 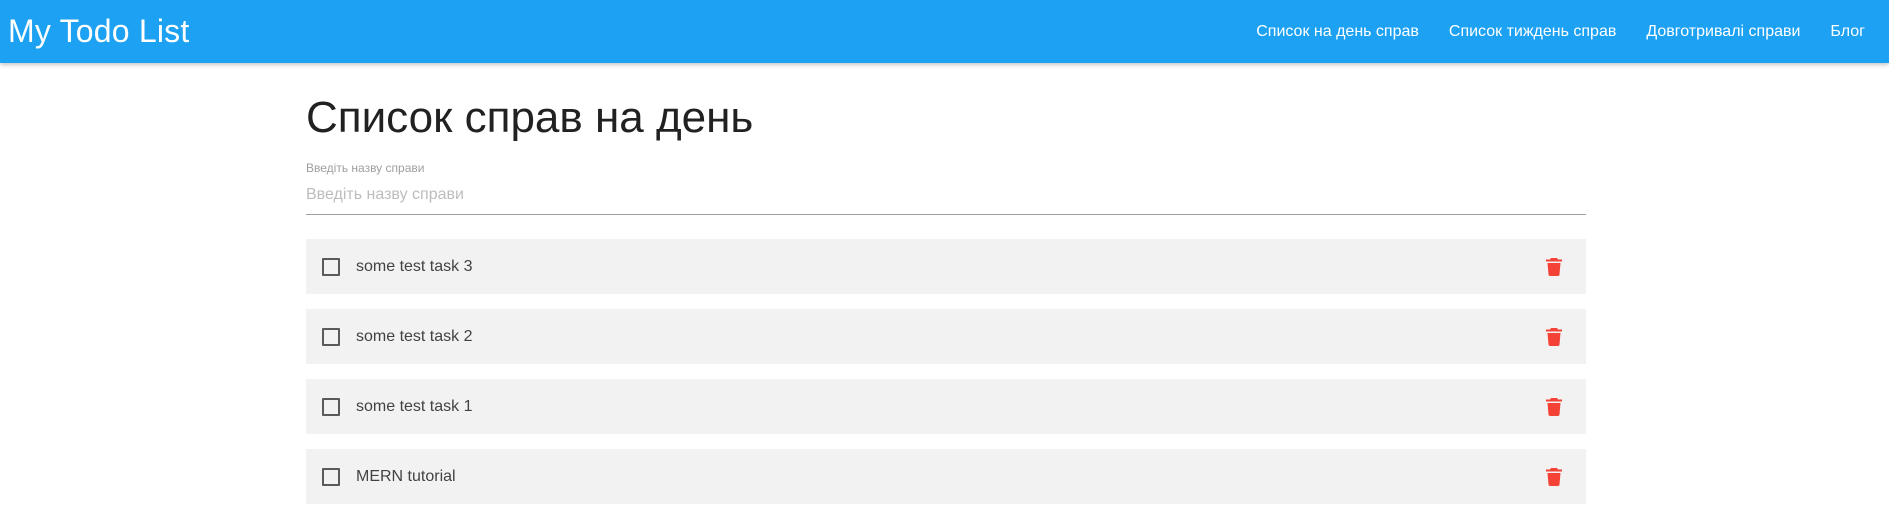 I want to click on page-title: Список справ на день, so click(x=530, y=117).